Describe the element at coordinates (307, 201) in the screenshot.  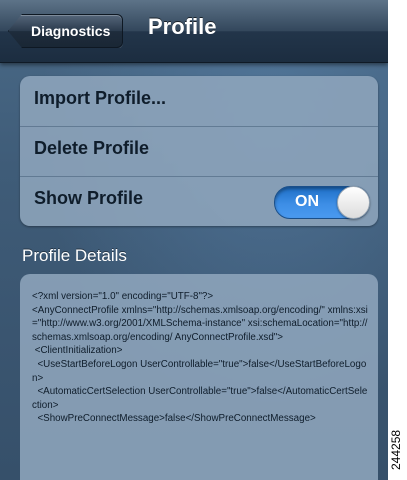
I see `toggle-on-label: ON` at that location.